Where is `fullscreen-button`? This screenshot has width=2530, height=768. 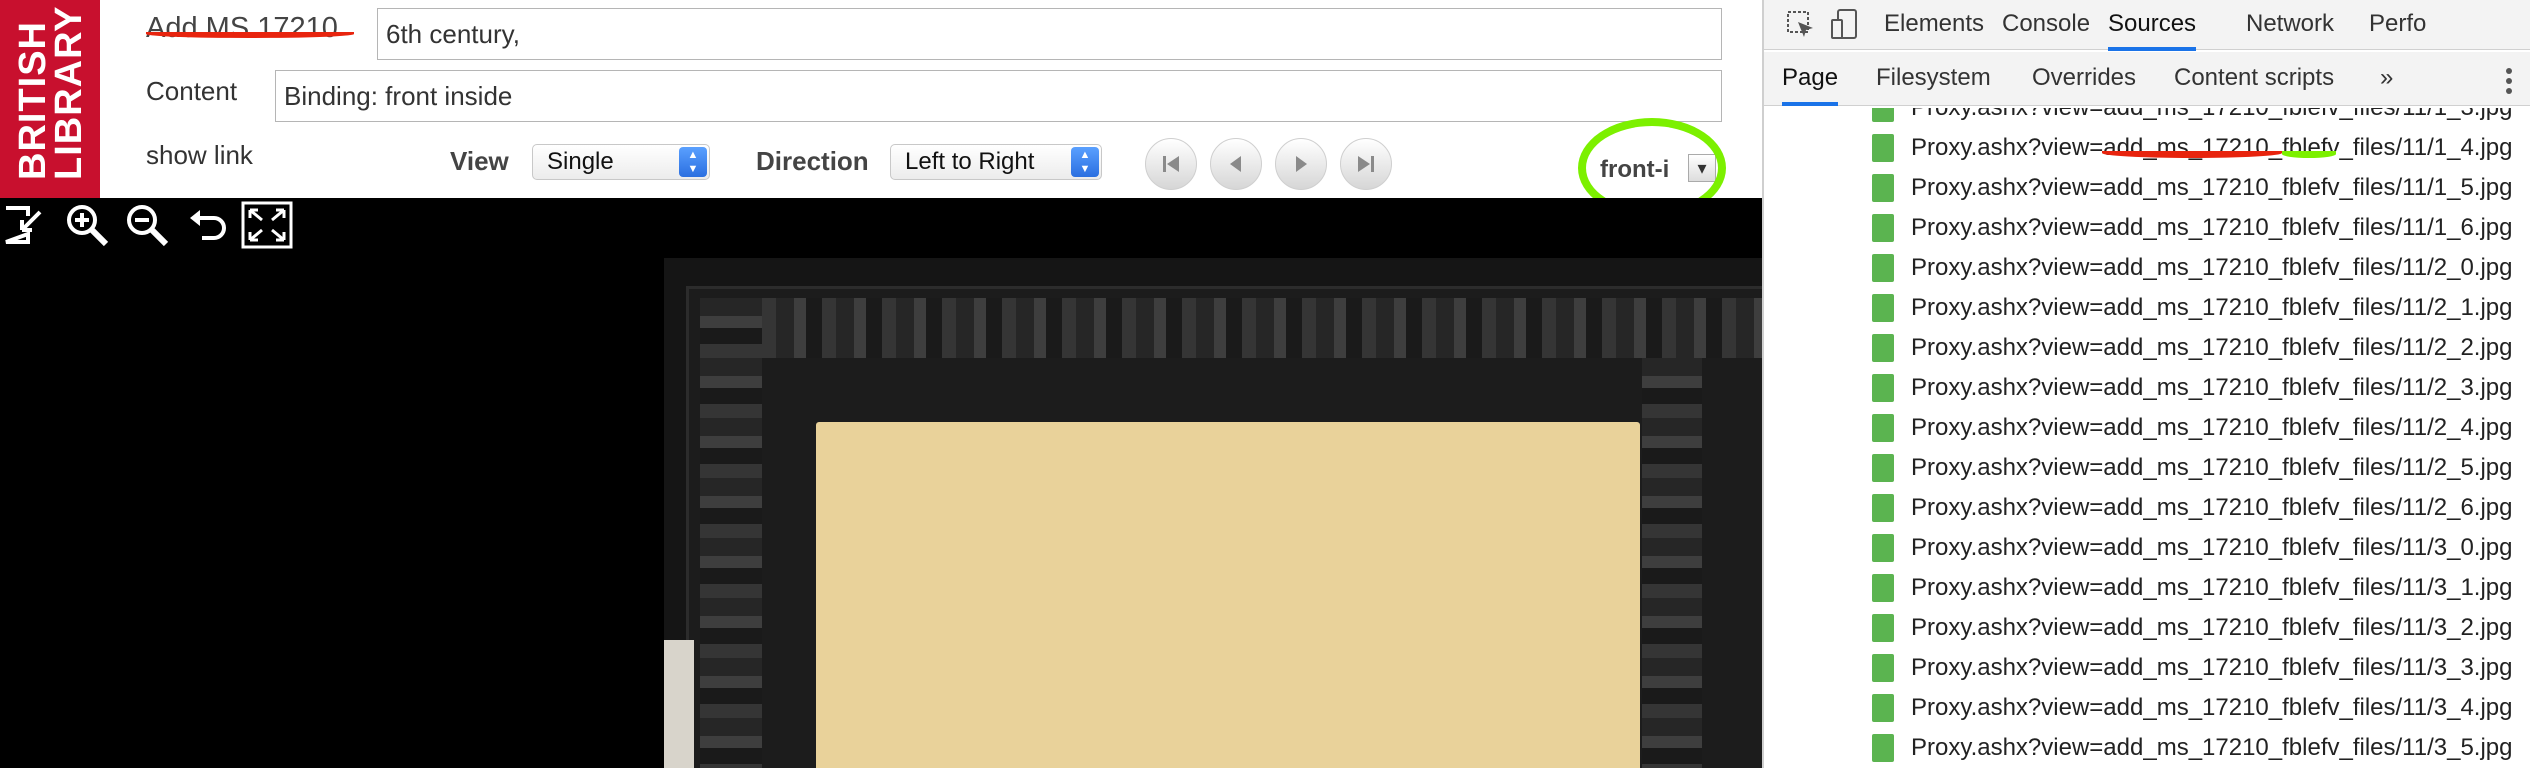
fullscreen-button is located at coordinates (267, 225).